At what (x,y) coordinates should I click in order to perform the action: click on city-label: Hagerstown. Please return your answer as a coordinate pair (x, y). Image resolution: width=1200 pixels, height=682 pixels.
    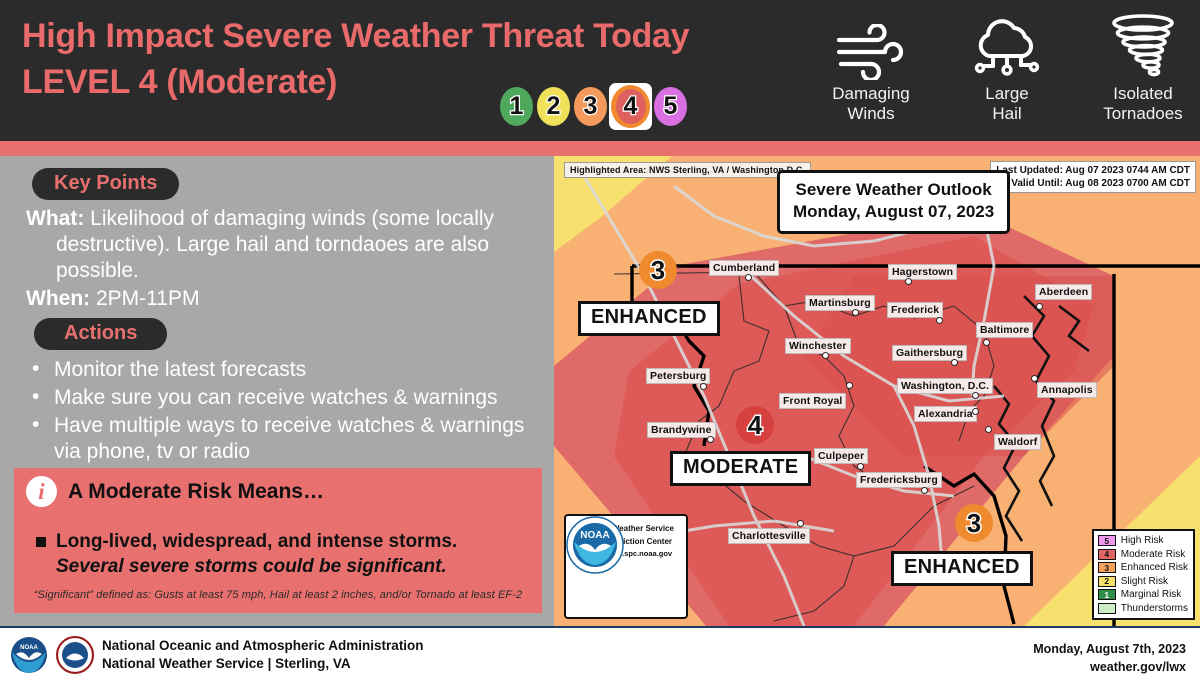
    Looking at the image, I should click on (923, 272).